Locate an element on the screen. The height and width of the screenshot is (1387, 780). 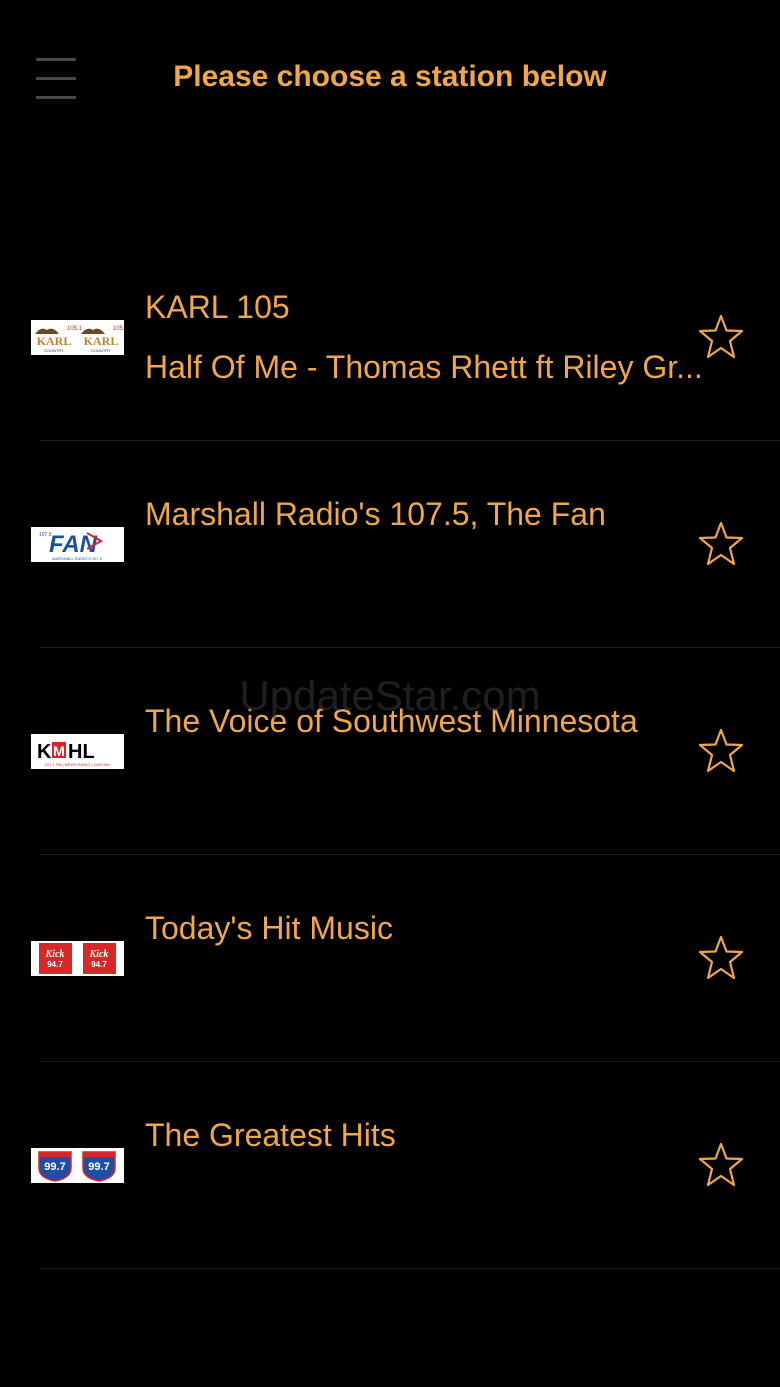
station-logo-karl: KARL KARL COUNTRY COUNTRY 105.1 105.1 is located at coordinates (77, 337).